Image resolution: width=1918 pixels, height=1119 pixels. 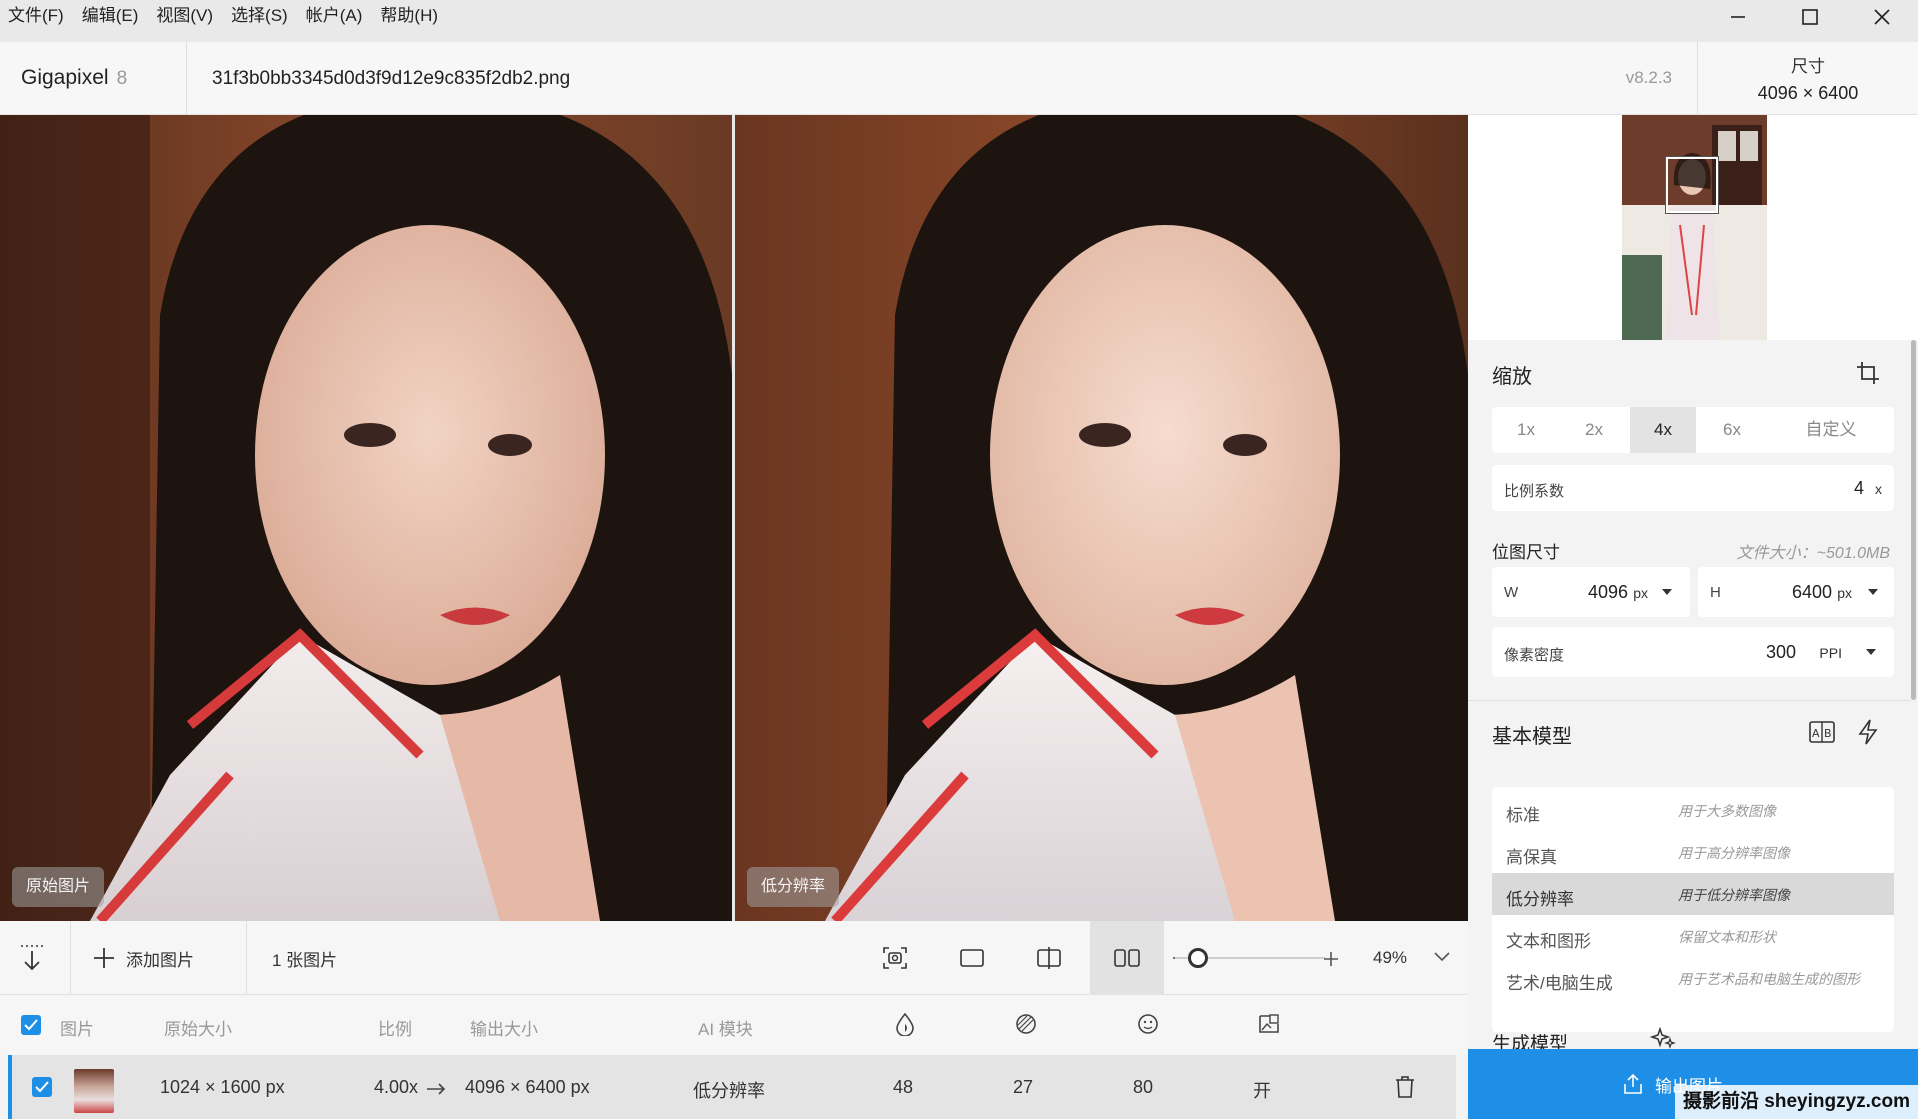 I want to click on import-button, so click(x=32, y=958).